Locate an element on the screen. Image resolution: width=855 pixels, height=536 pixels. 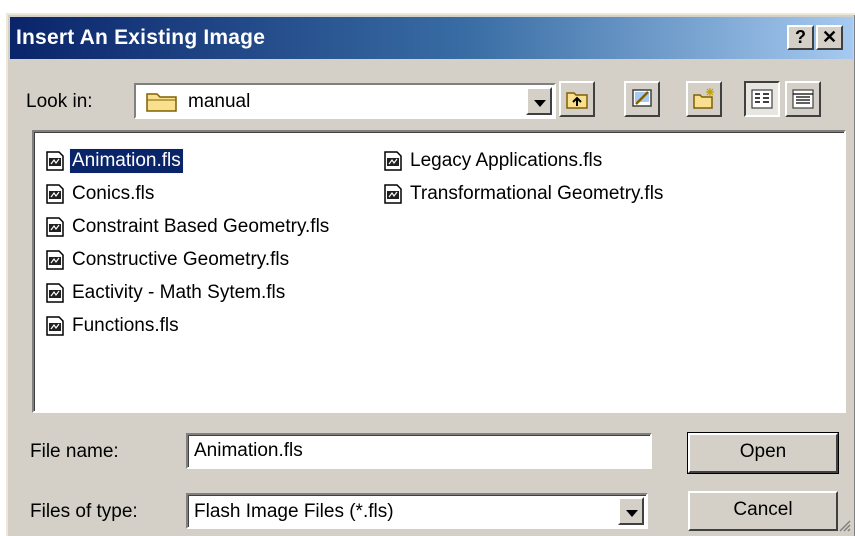
file-name-input: Animation.fls is located at coordinates (419, 451).